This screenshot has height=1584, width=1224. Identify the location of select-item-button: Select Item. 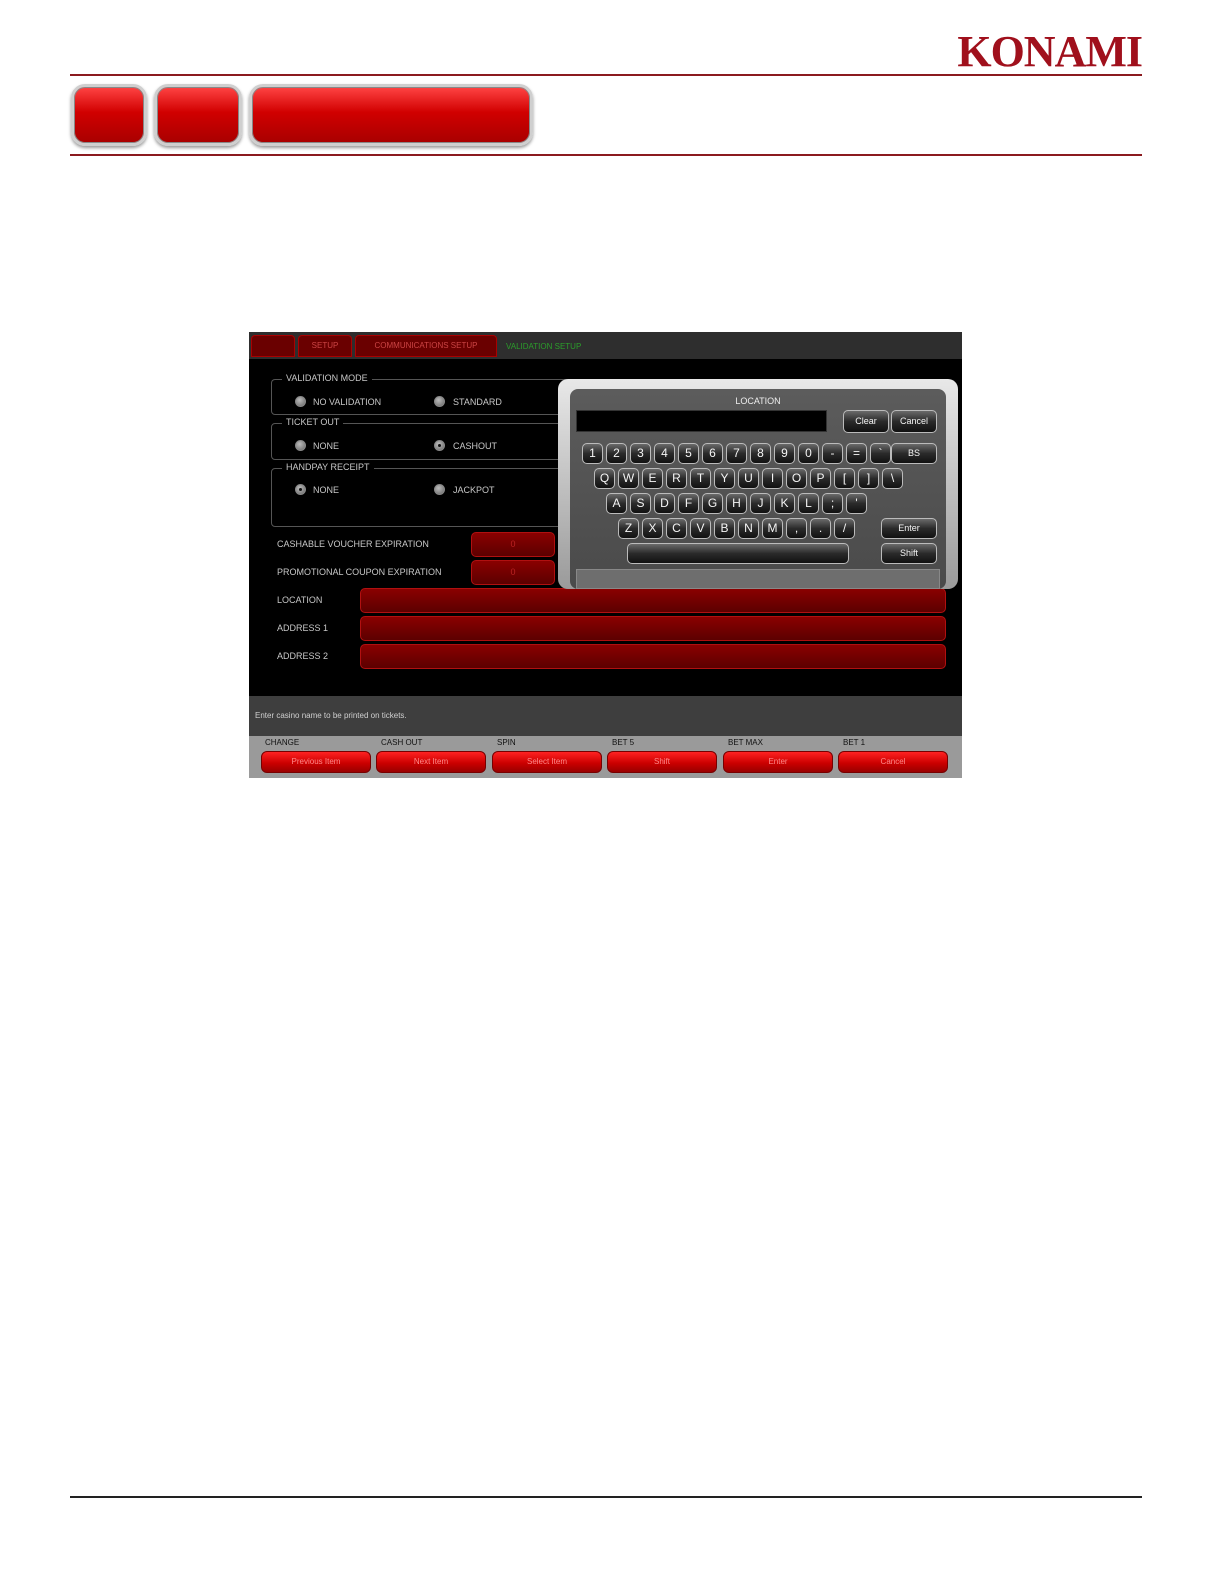
(547, 762).